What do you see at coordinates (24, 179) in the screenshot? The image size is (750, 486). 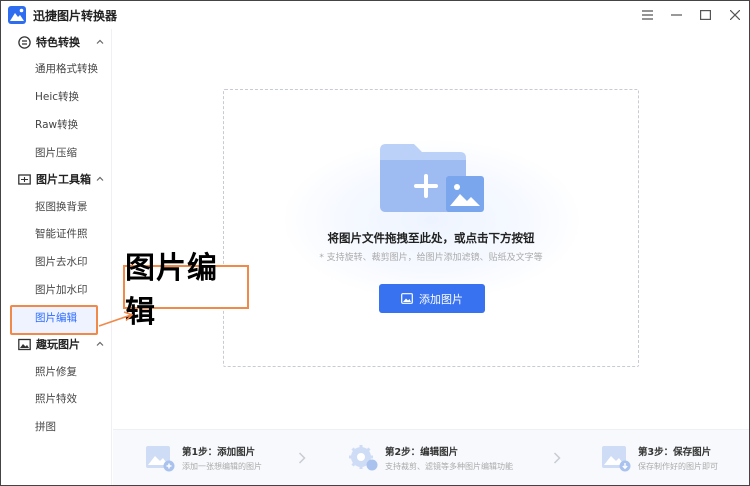 I see `toolbox-icon` at bounding box center [24, 179].